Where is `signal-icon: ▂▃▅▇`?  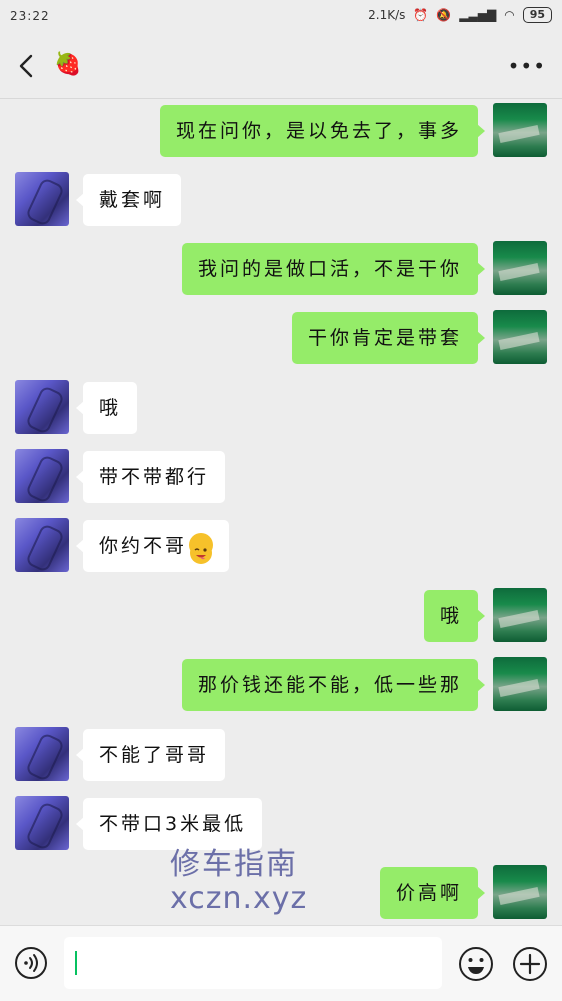
signal-icon: ▂▃▅▇ is located at coordinates (478, 15).